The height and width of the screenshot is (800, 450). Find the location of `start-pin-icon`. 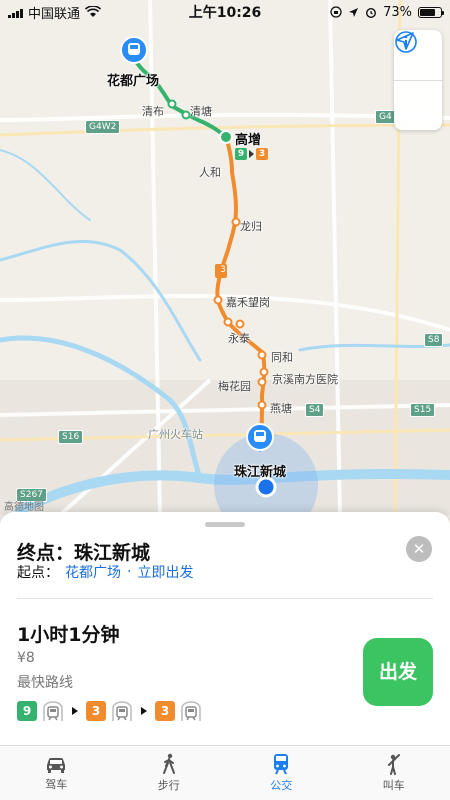

start-pin-icon is located at coordinates (134, 50).